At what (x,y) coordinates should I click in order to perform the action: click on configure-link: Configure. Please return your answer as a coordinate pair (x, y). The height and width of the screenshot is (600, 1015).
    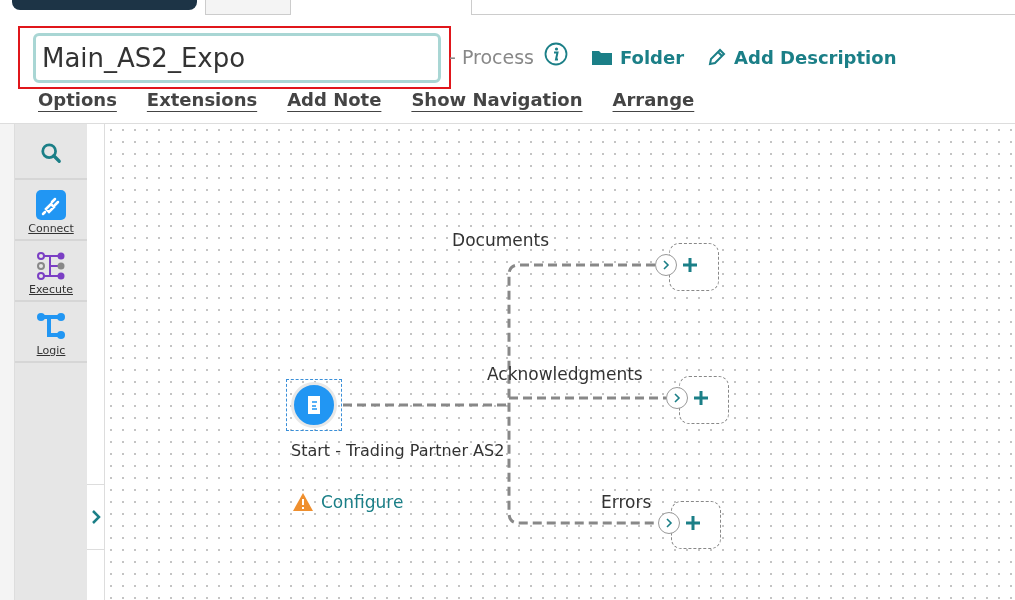
    Looking at the image, I should click on (348, 502).